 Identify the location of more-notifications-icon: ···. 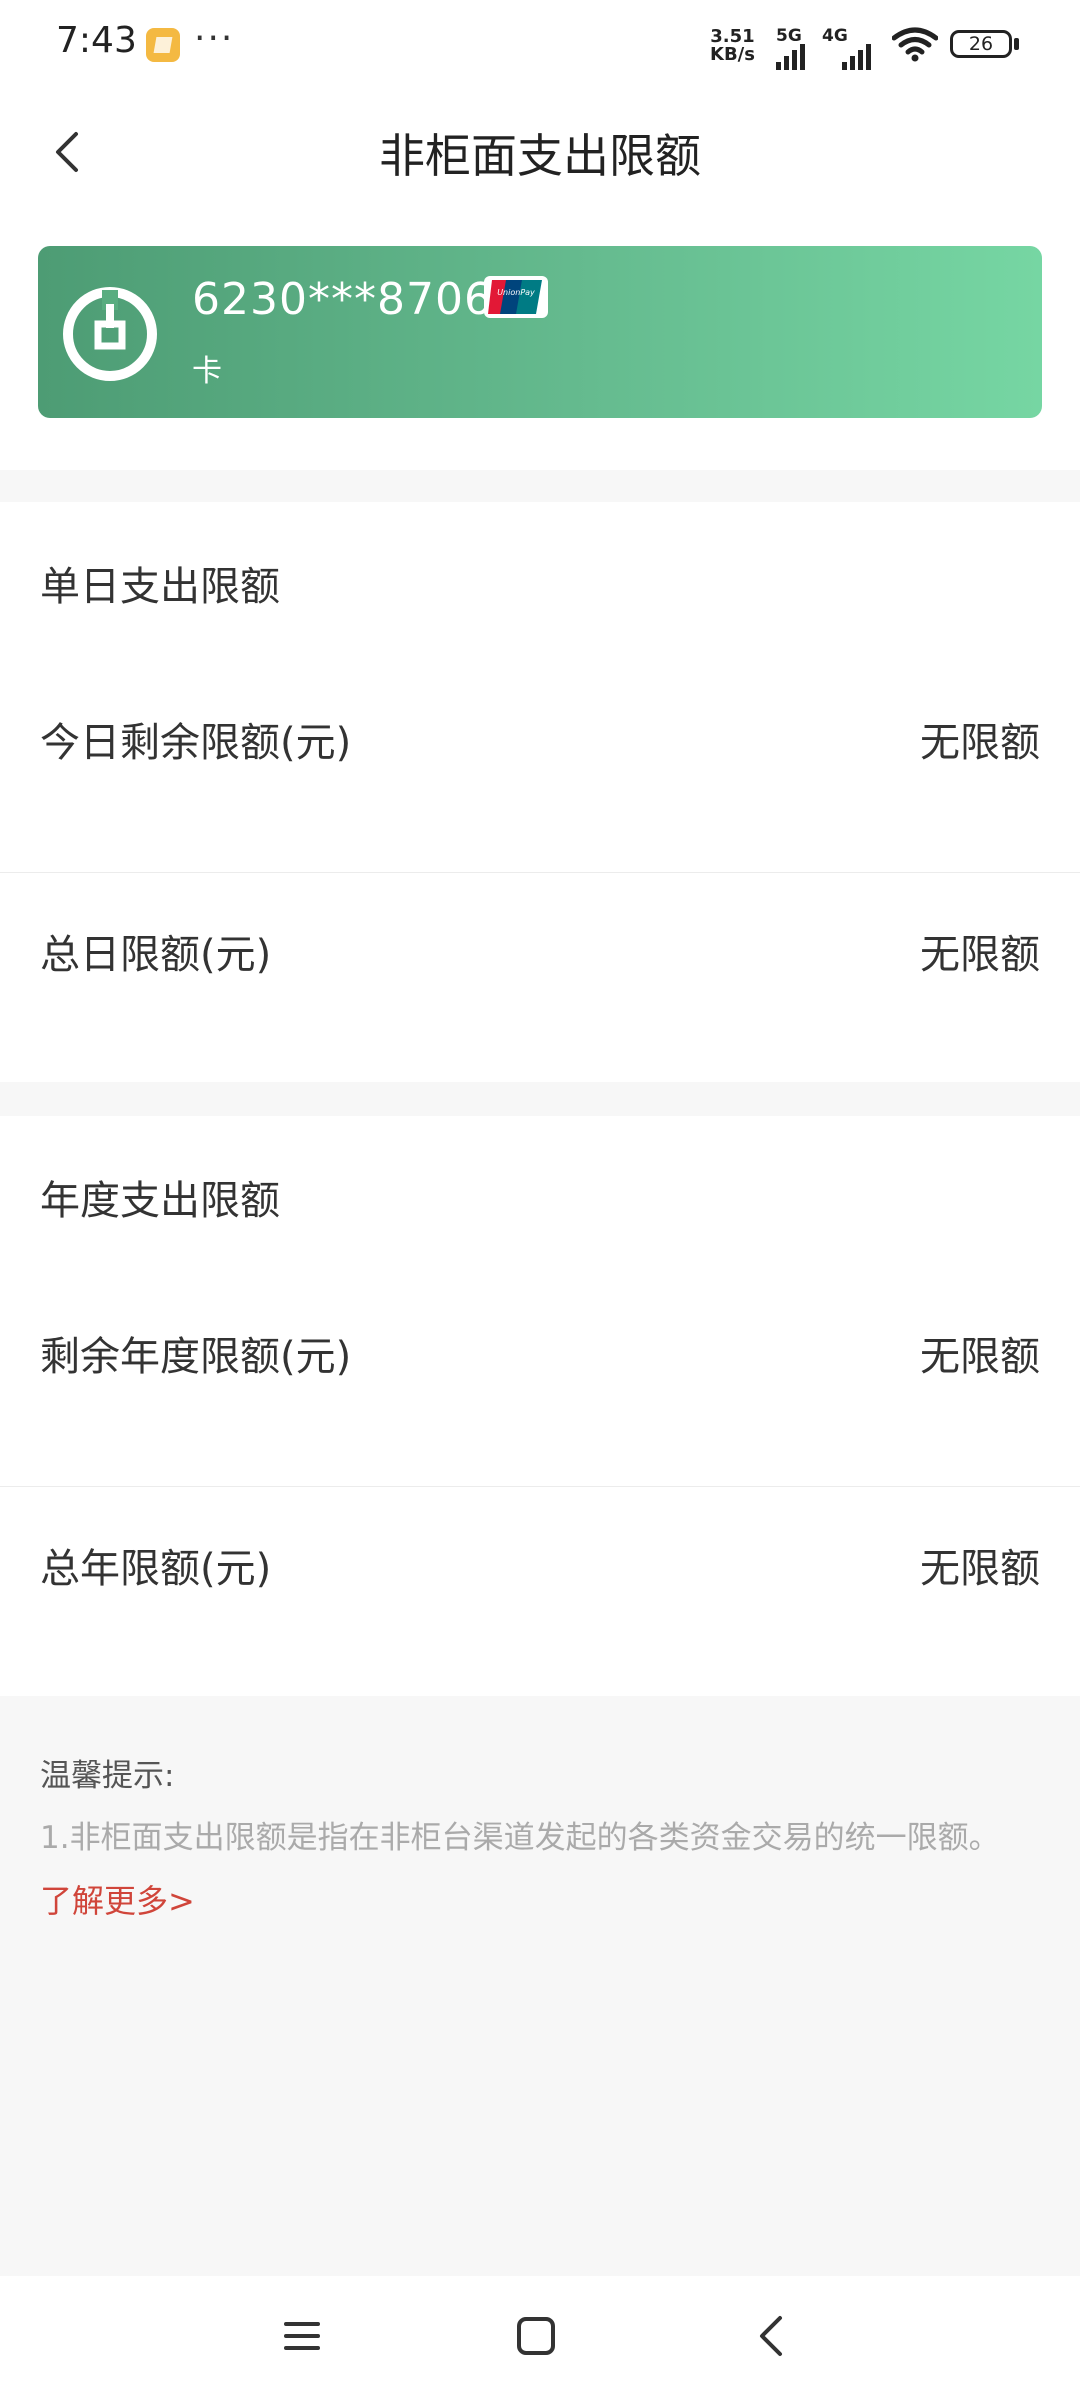
(214, 38).